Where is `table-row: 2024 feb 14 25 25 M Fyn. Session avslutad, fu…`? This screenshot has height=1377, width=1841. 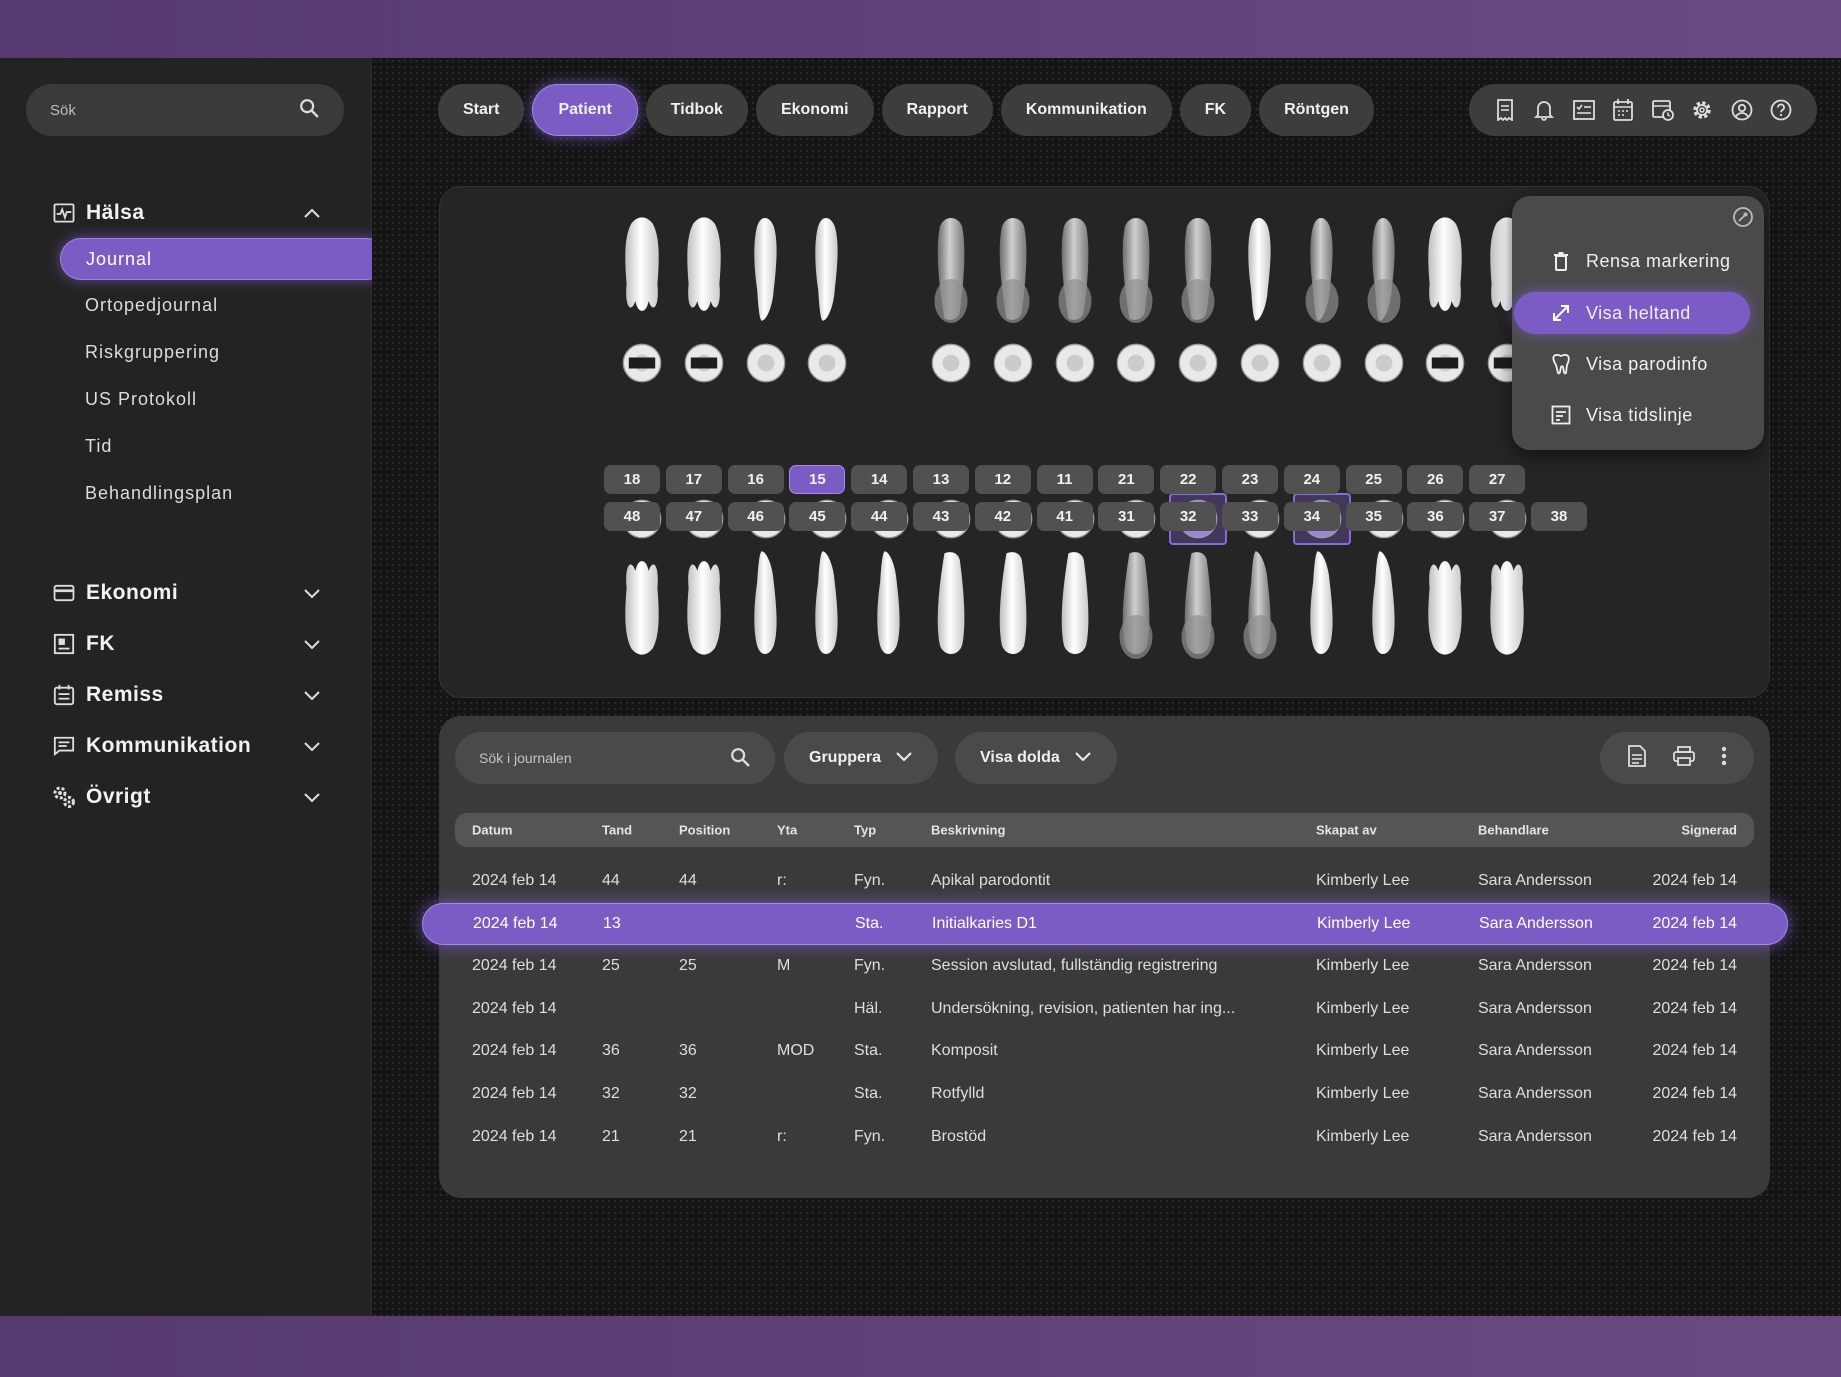 table-row: 2024 feb 14 25 25 M Fyn. Session avslutad, fu… is located at coordinates (1104, 966).